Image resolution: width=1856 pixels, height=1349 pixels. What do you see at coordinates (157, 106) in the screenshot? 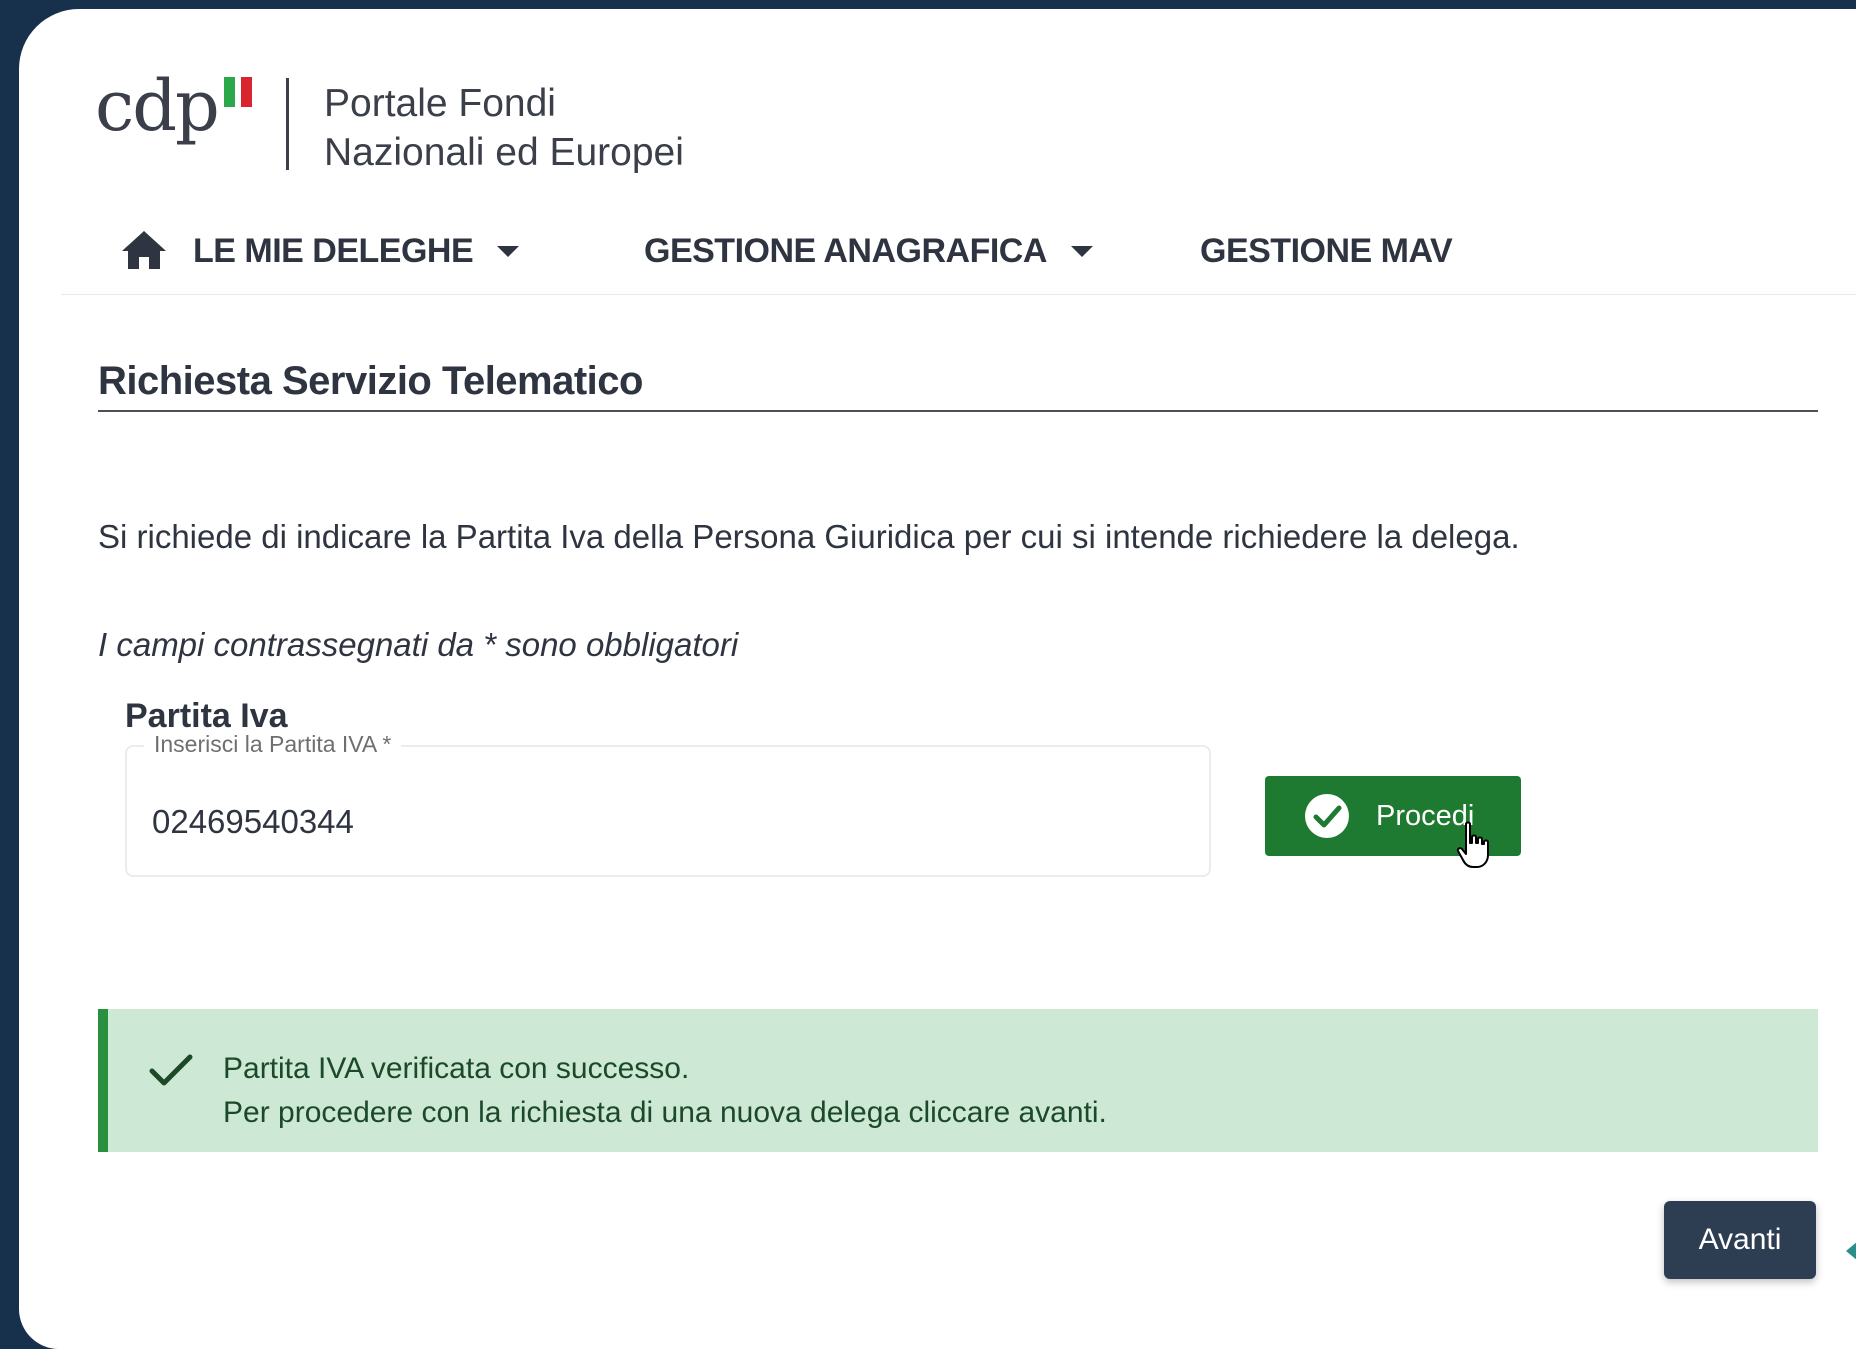
I see `logo-text: cdp` at bounding box center [157, 106].